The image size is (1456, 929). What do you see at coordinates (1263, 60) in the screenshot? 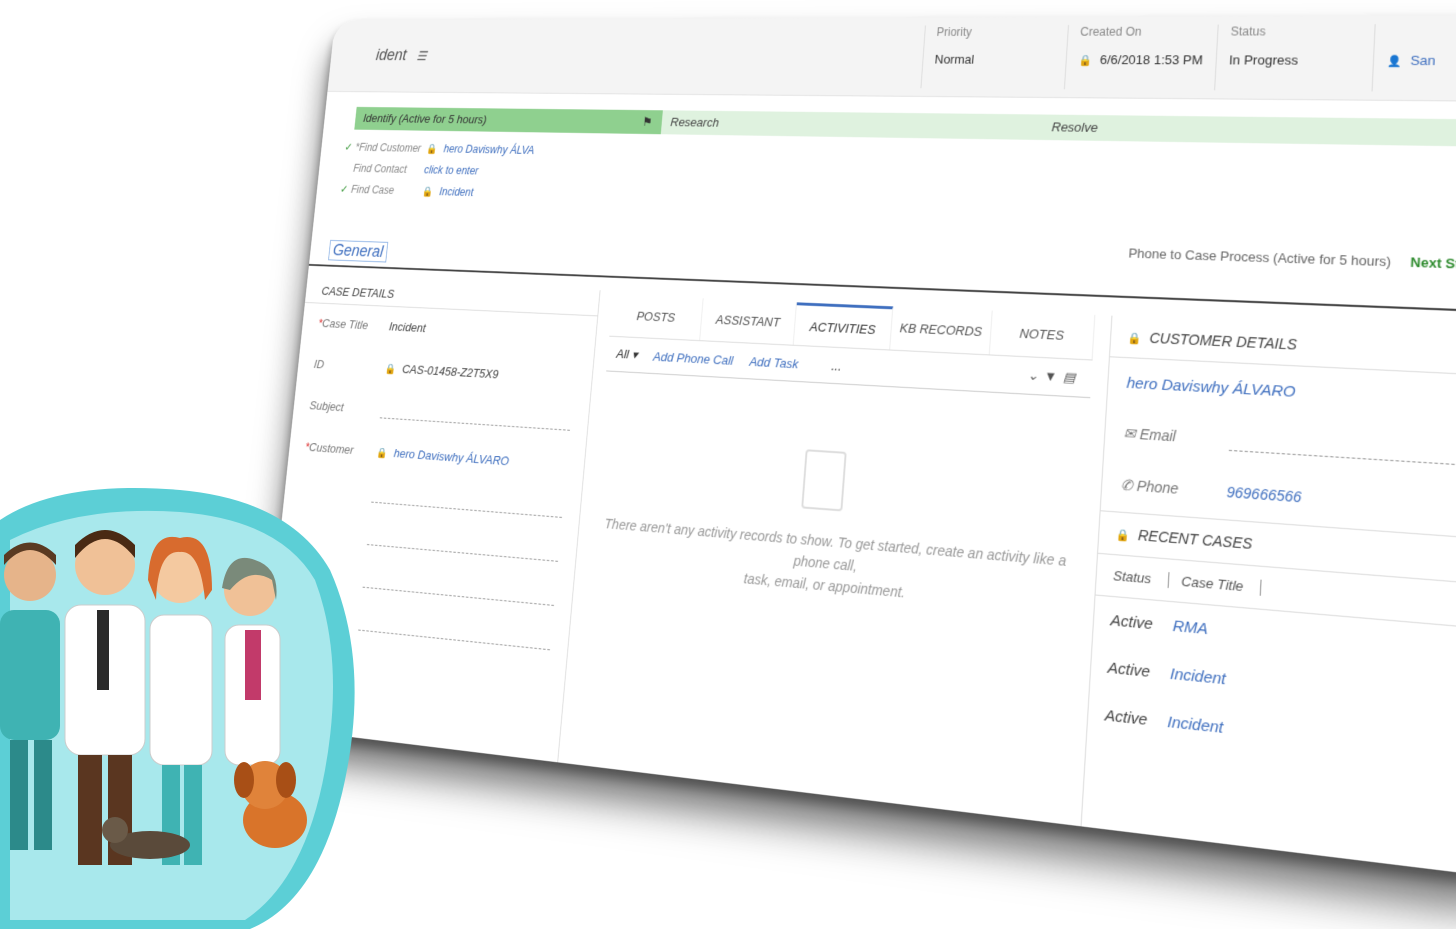
I see `status-value: In Progress` at bounding box center [1263, 60].